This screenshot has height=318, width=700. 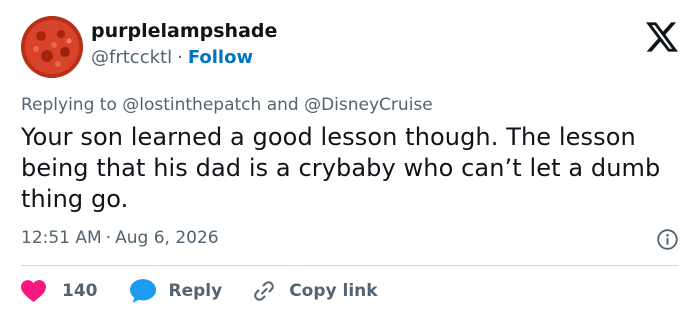 What do you see at coordinates (59, 291) in the screenshot?
I see `like-button: 140` at bounding box center [59, 291].